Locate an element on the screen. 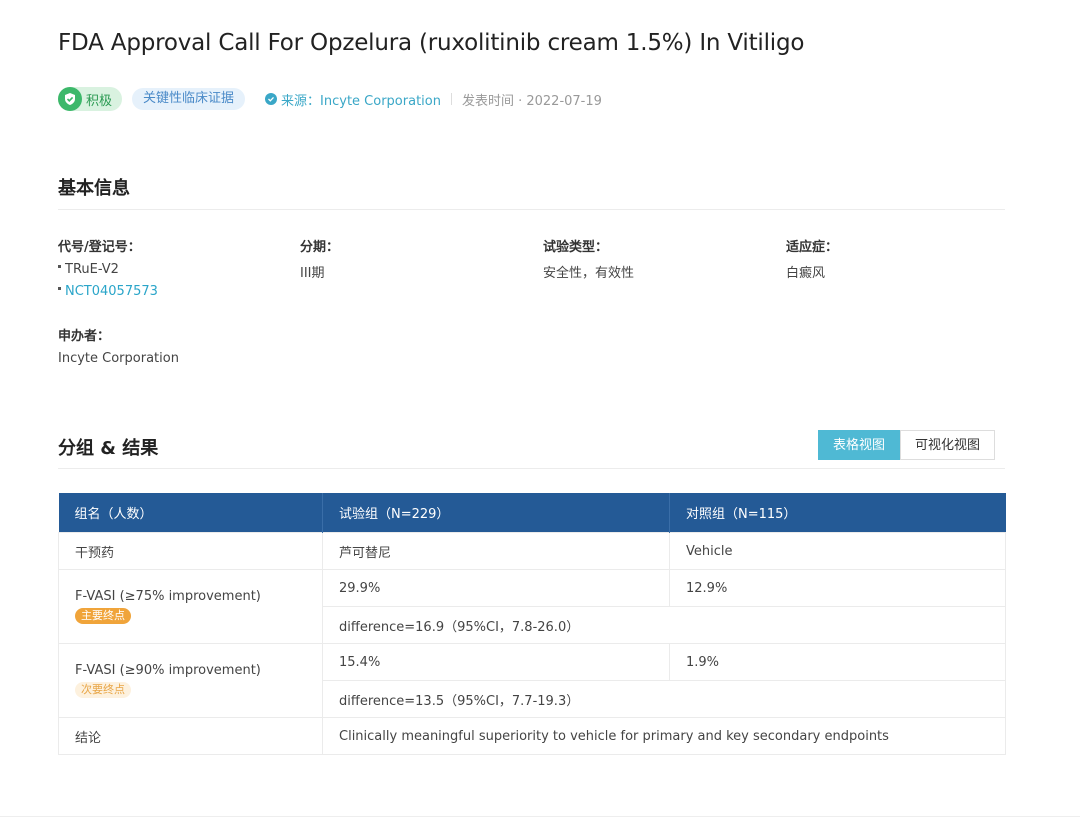 The width and height of the screenshot is (1080, 829). positive-badge: 积极 is located at coordinates (90, 99).